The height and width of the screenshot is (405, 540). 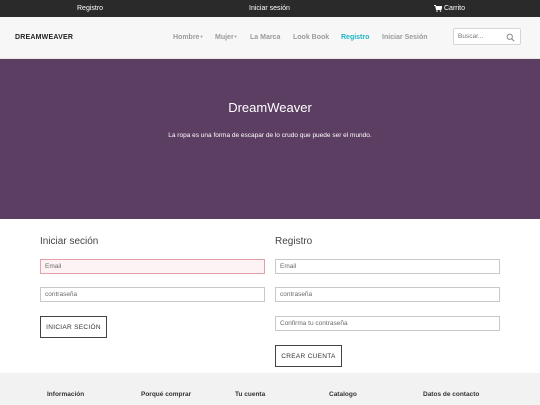 I want to click on nav-item-men: Hombre▼, so click(x=188, y=38).